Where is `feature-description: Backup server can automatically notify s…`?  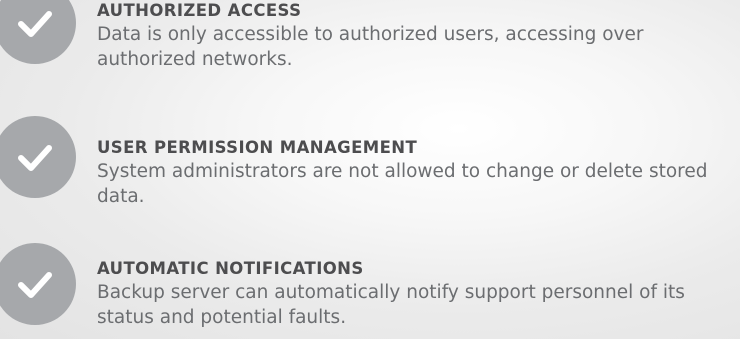
feature-description: Backup server can automatically notify s… is located at coordinates (391, 305).